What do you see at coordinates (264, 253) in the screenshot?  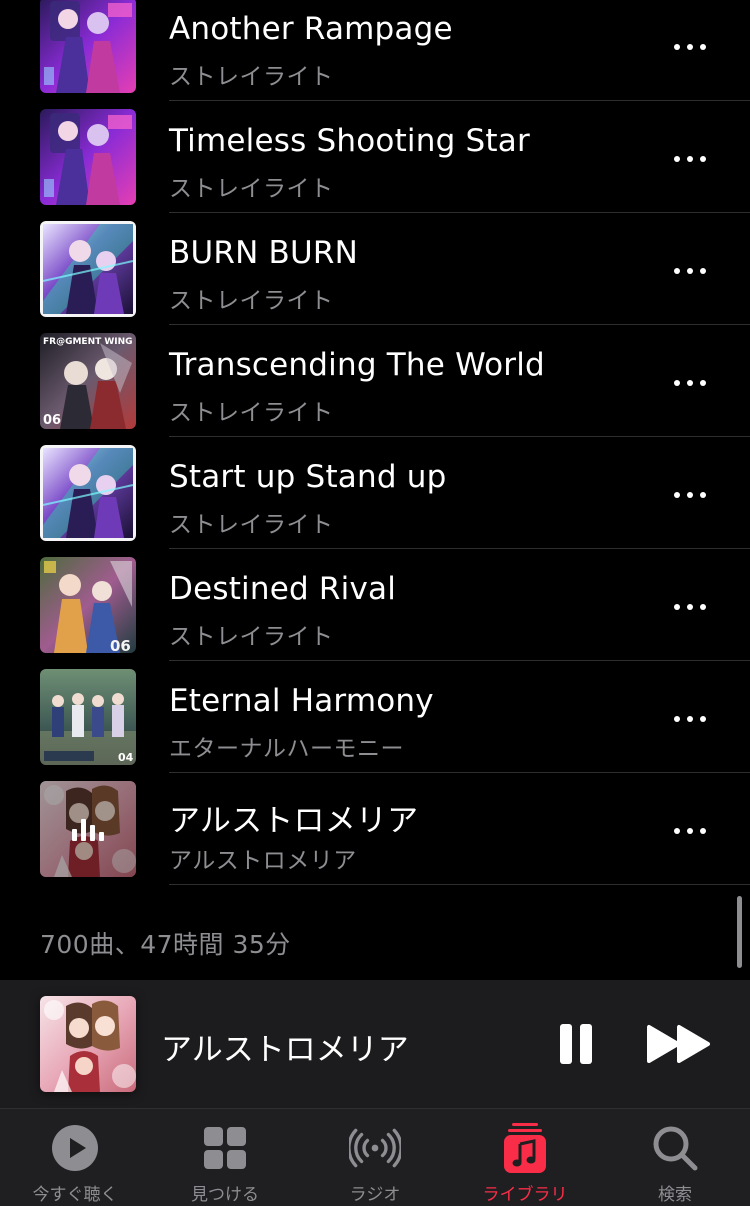 I see `song-title: BURN BURN` at bounding box center [264, 253].